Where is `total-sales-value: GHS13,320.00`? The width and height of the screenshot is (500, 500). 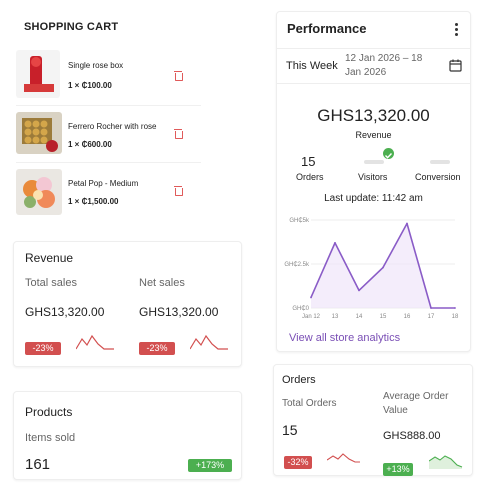 total-sales-value: GHS13,320.00 is located at coordinates (65, 312).